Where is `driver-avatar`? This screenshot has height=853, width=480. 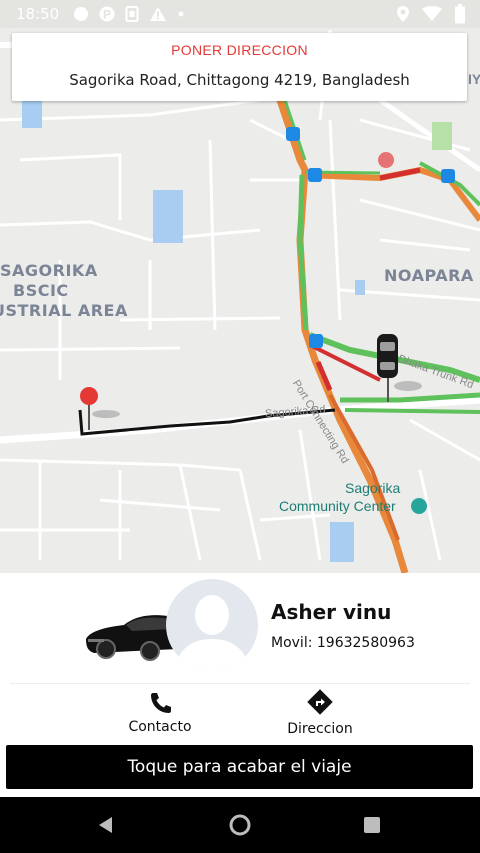
driver-avatar is located at coordinates (212, 625).